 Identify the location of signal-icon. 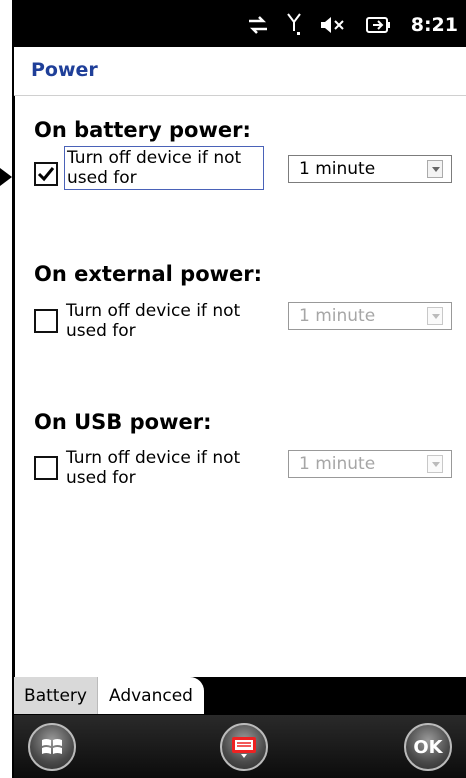
(293, 25).